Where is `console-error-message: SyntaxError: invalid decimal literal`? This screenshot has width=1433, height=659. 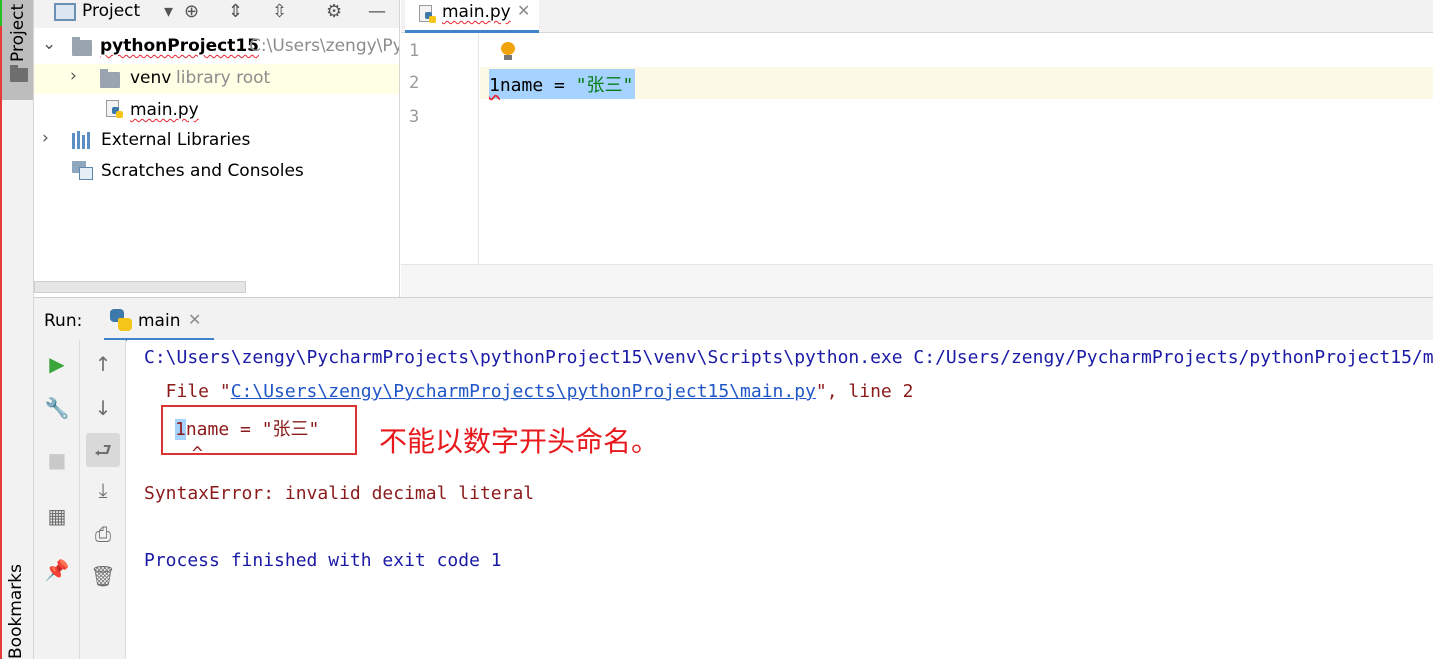 console-error-message: SyntaxError: invalid decimal literal is located at coordinates (339, 493).